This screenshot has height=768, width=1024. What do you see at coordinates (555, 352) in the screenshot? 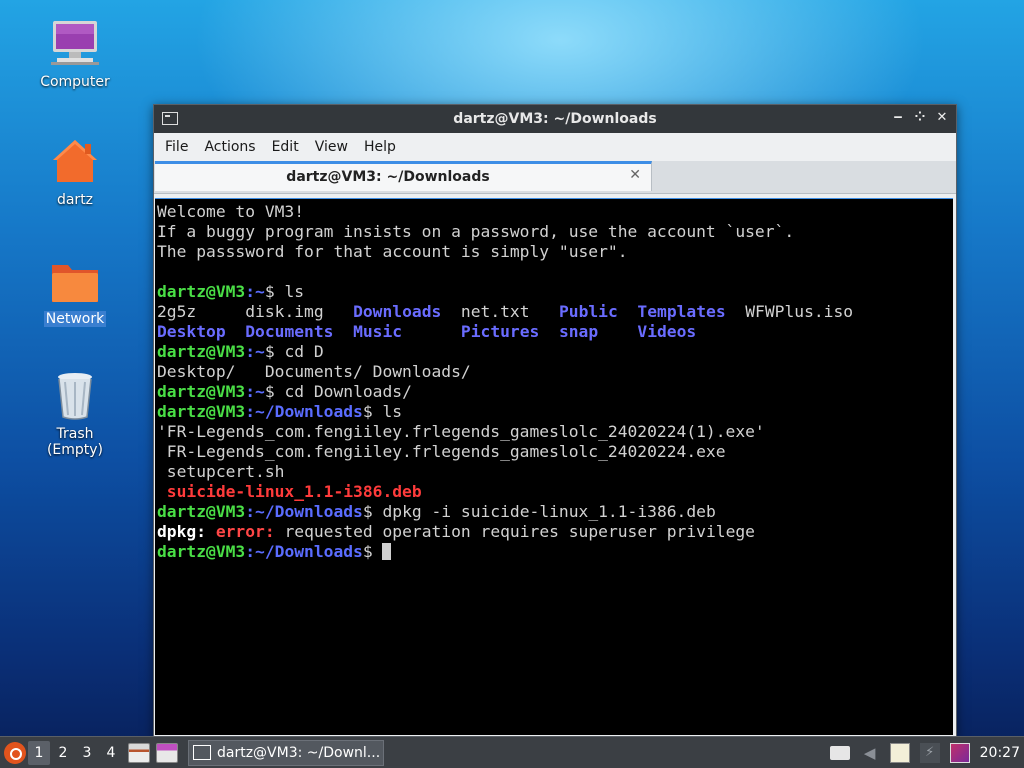
I see `prompt-line: dartz@VM3:~$ cd D` at bounding box center [555, 352].